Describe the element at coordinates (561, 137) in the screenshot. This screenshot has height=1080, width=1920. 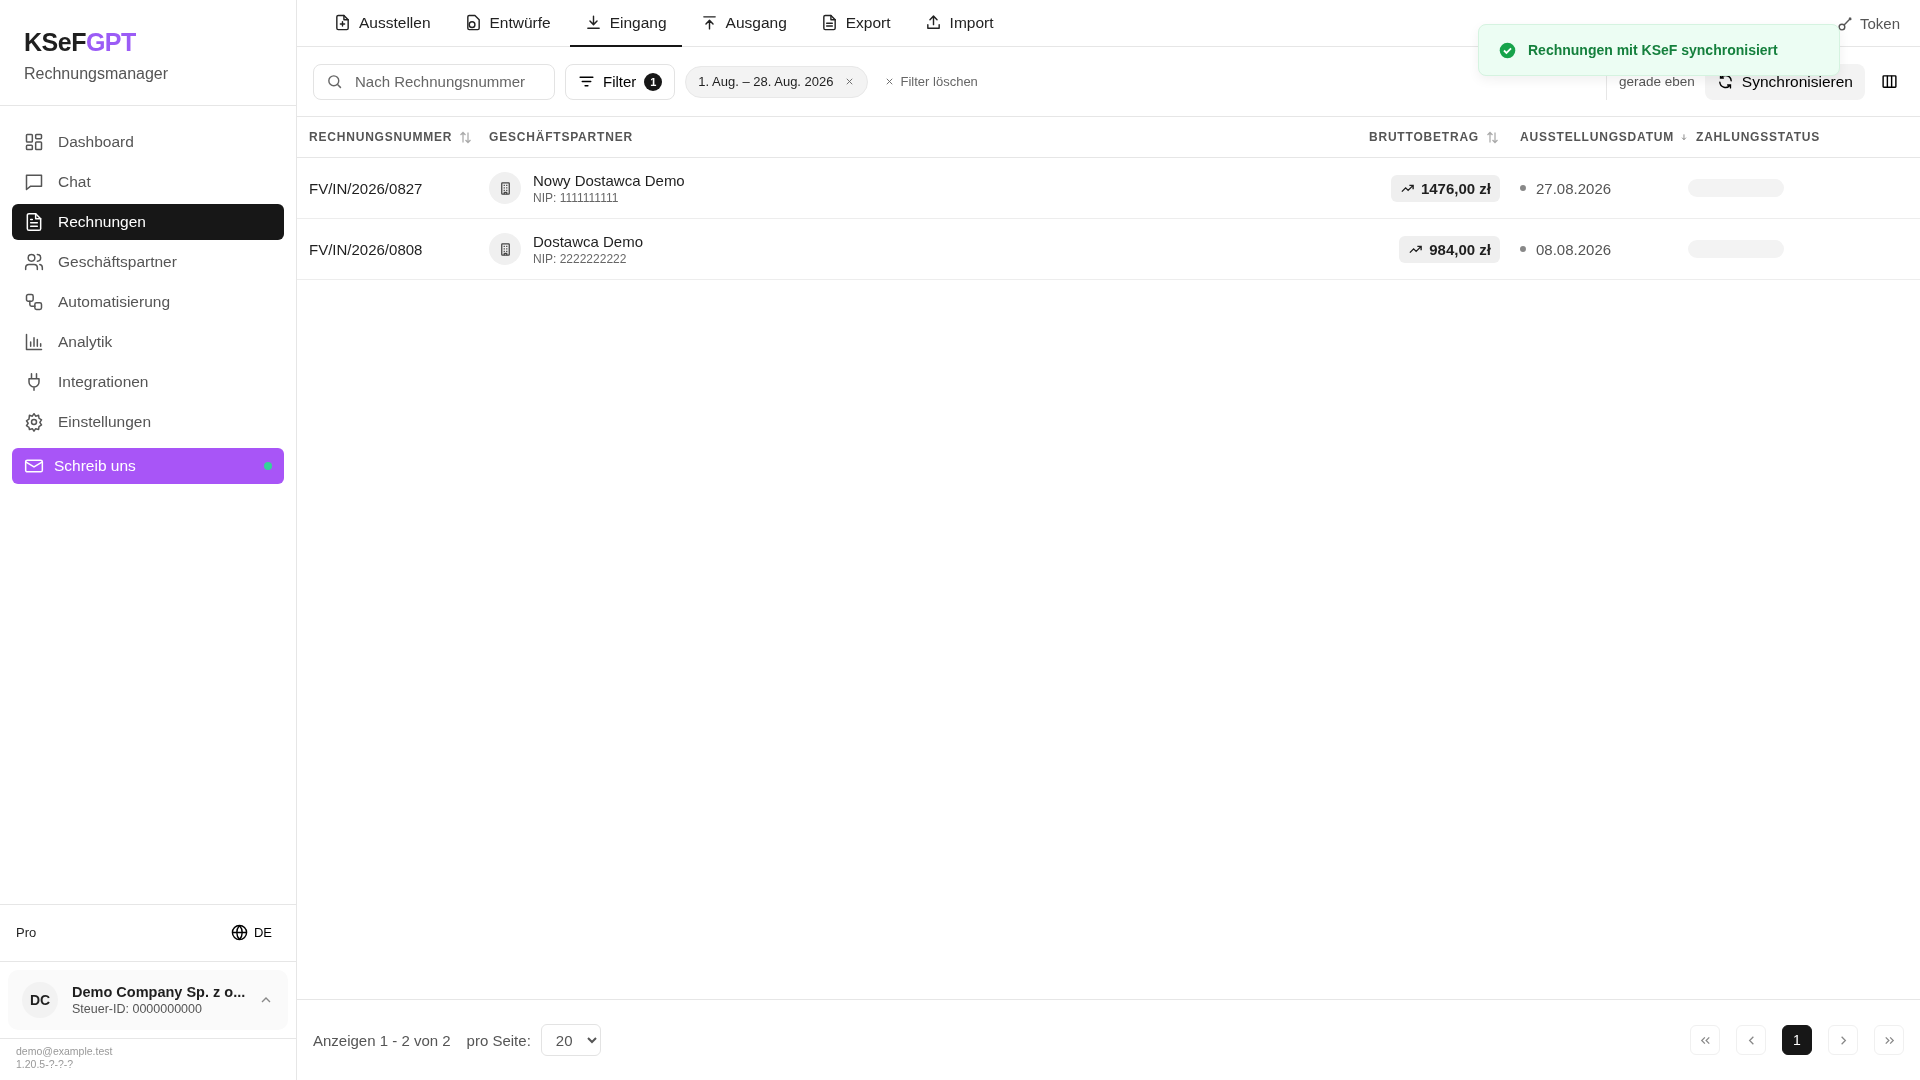
I see `column-header: GESCHÄFTSPARTNER` at that location.